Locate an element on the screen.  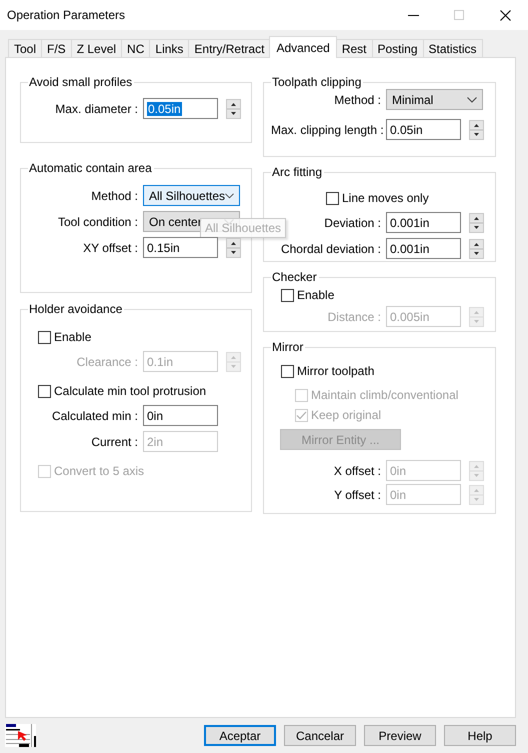
field-label: Clearance : is located at coordinates (107, 361).